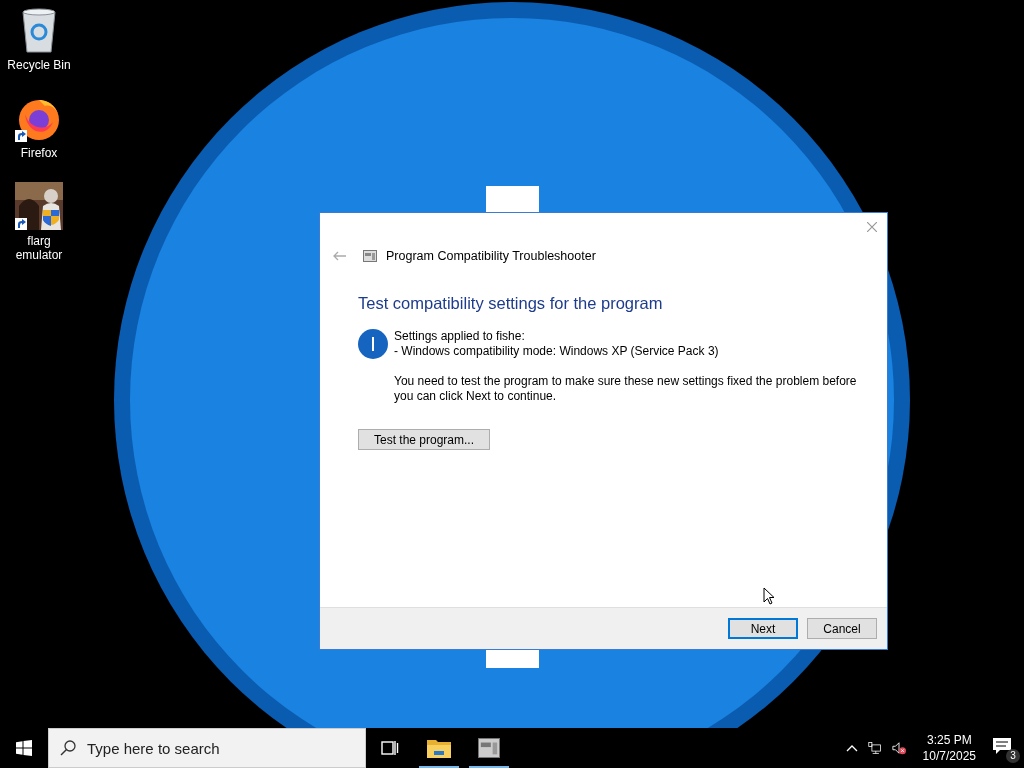 This screenshot has width=1024, height=768. Describe the element at coordinates (390, 748) in the screenshot. I see `task-view-icon` at that location.